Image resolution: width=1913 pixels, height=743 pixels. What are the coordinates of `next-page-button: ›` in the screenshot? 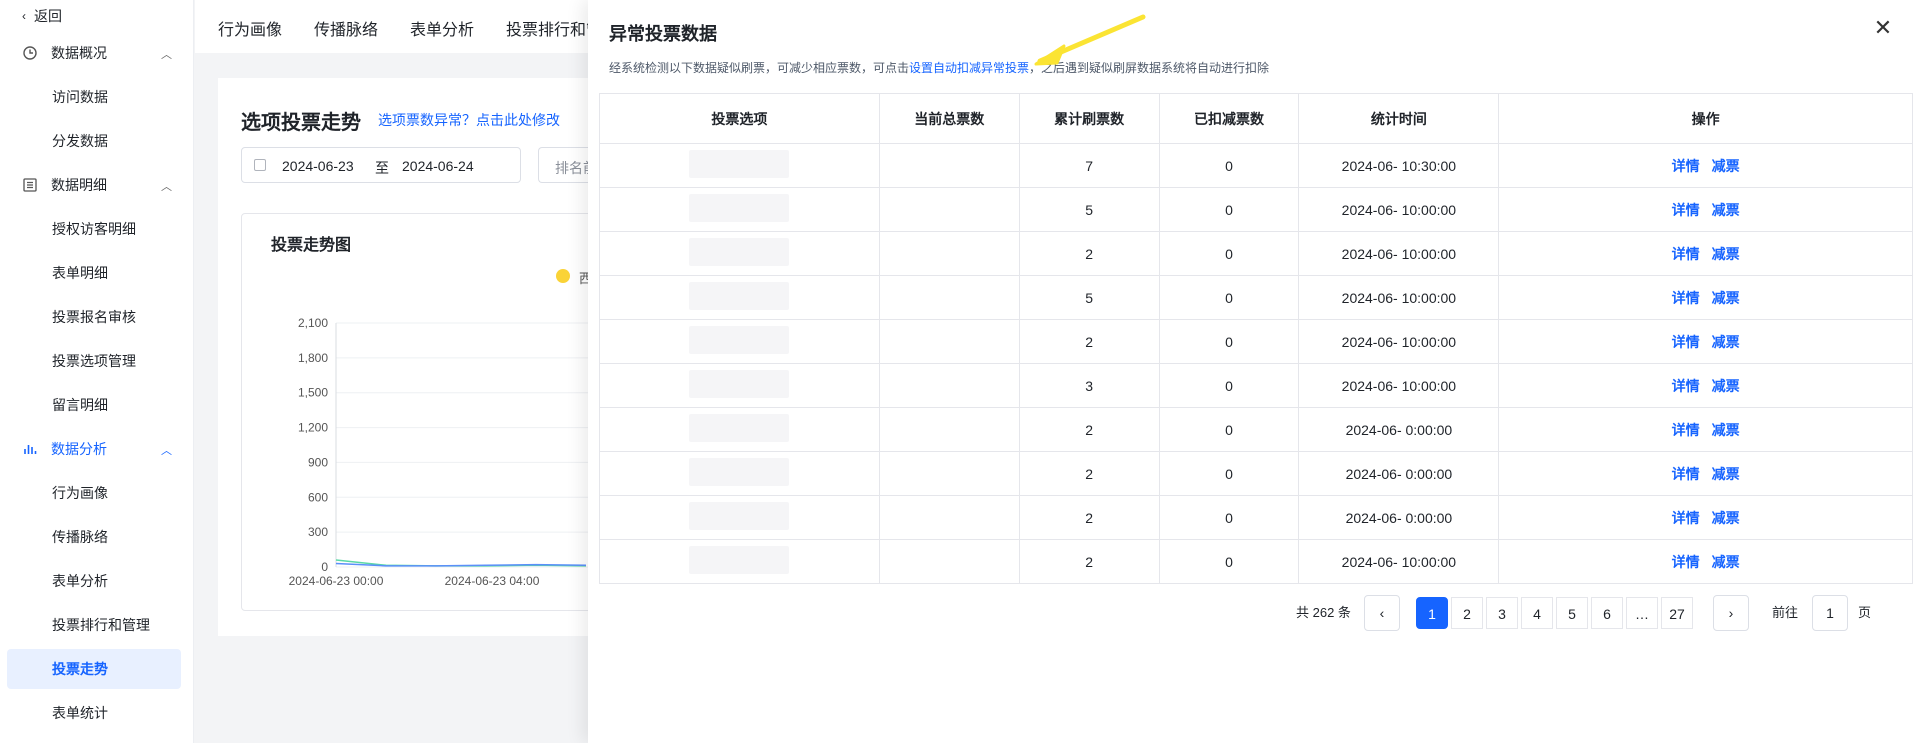 It's located at (1731, 613).